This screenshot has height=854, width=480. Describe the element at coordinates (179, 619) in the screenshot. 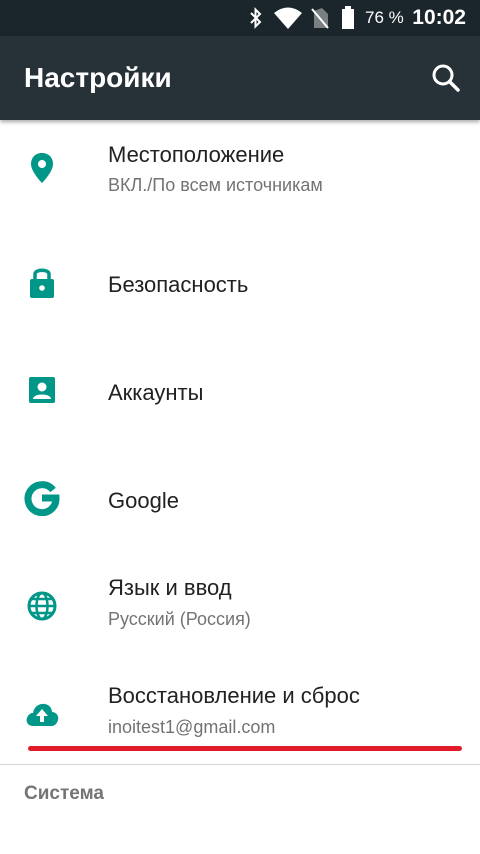

I see `settings-item-subtitle: Русский (Россия)` at that location.